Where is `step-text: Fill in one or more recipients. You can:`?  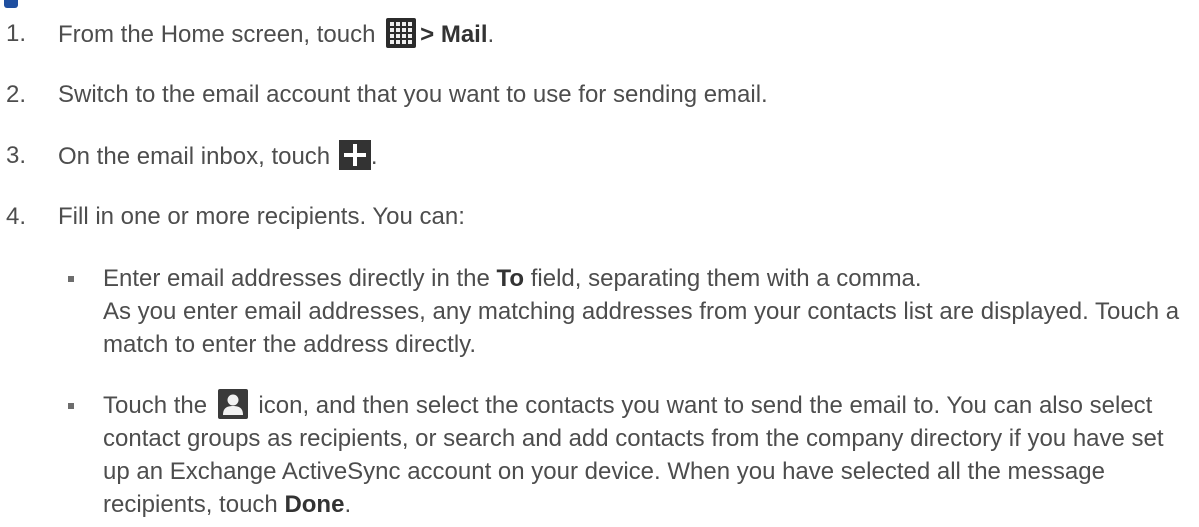
step-text: Fill in one or more recipients. You can: is located at coordinates (261, 216).